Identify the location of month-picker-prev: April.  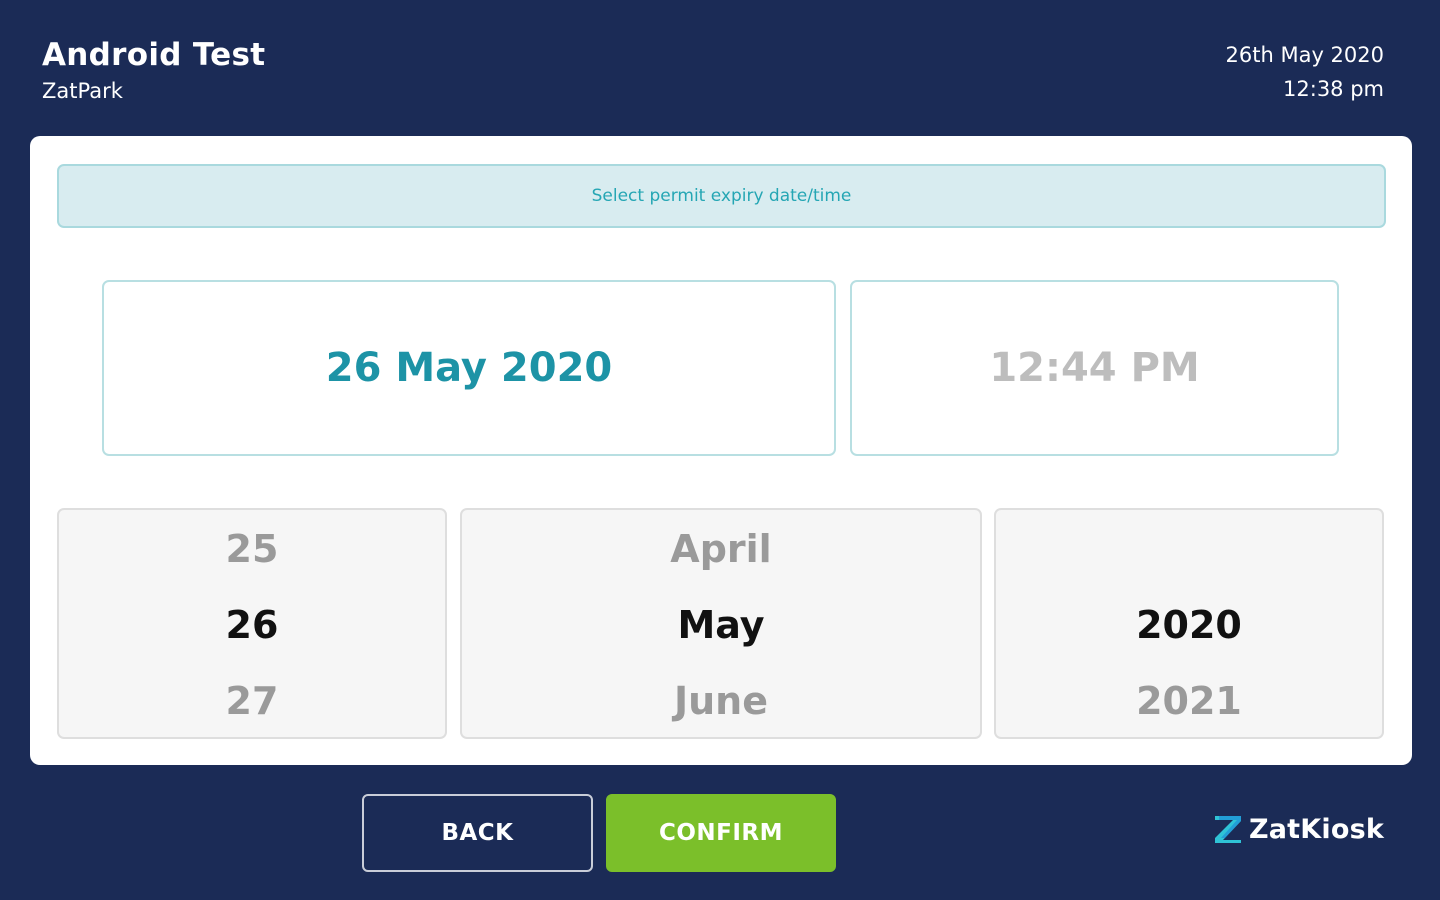
(721, 549).